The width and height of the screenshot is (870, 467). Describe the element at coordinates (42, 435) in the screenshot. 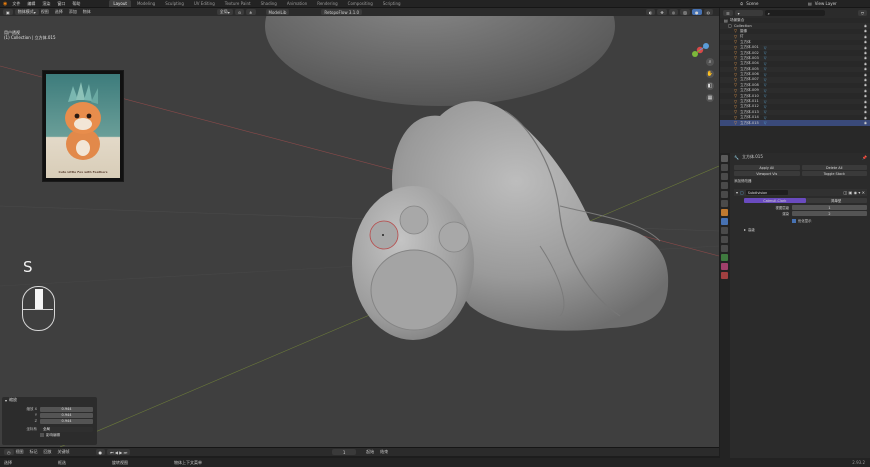

I see `affect-checkbox` at that location.